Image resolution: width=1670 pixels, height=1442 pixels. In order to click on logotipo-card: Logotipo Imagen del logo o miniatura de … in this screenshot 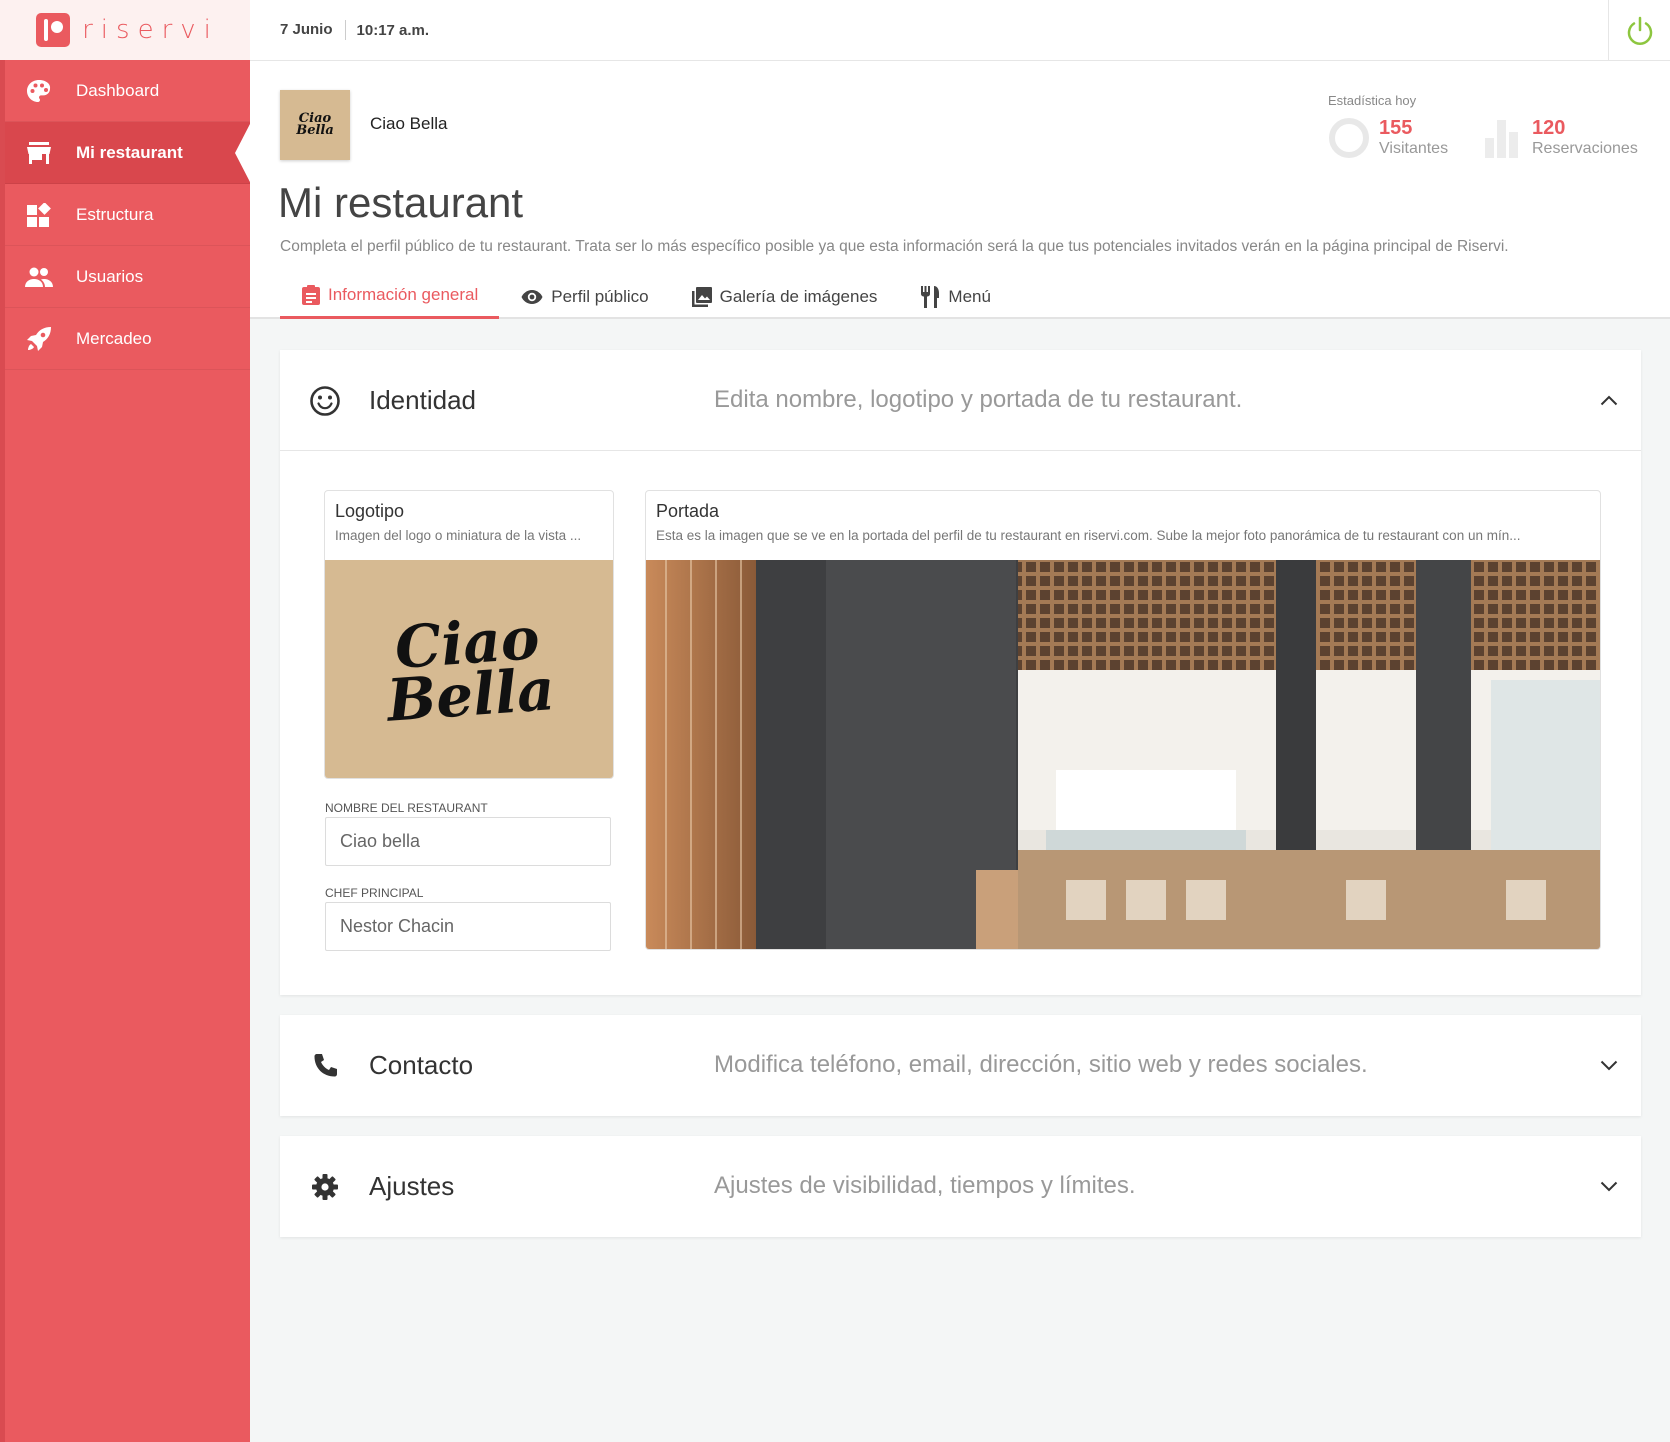, I will do `click(469, 634)`.